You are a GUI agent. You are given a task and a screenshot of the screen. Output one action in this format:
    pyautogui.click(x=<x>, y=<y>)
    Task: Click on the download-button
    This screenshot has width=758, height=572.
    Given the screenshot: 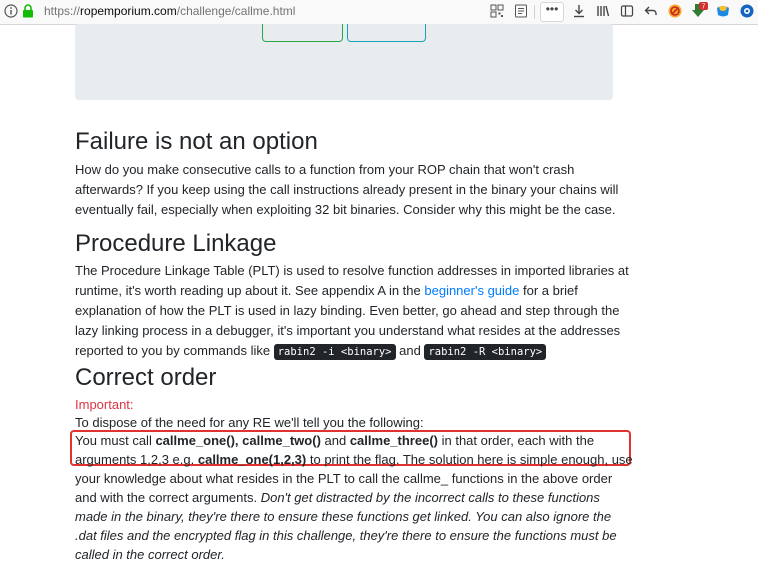 What is the action you would take?
    pyautogui.click(x=302, y=33)
    